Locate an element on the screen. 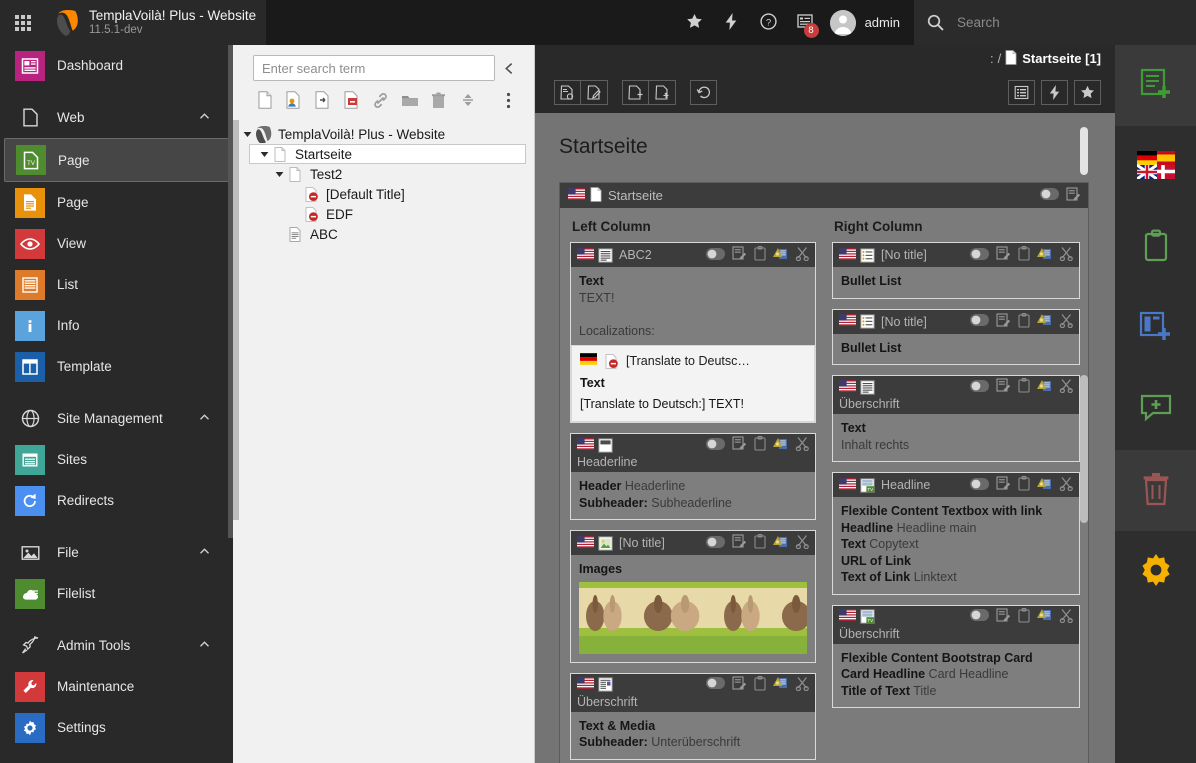 The height and width of the screenshot is (763, 1196). sidebar-item-dashboard: Dashboard is located at coordinates (116, 65).